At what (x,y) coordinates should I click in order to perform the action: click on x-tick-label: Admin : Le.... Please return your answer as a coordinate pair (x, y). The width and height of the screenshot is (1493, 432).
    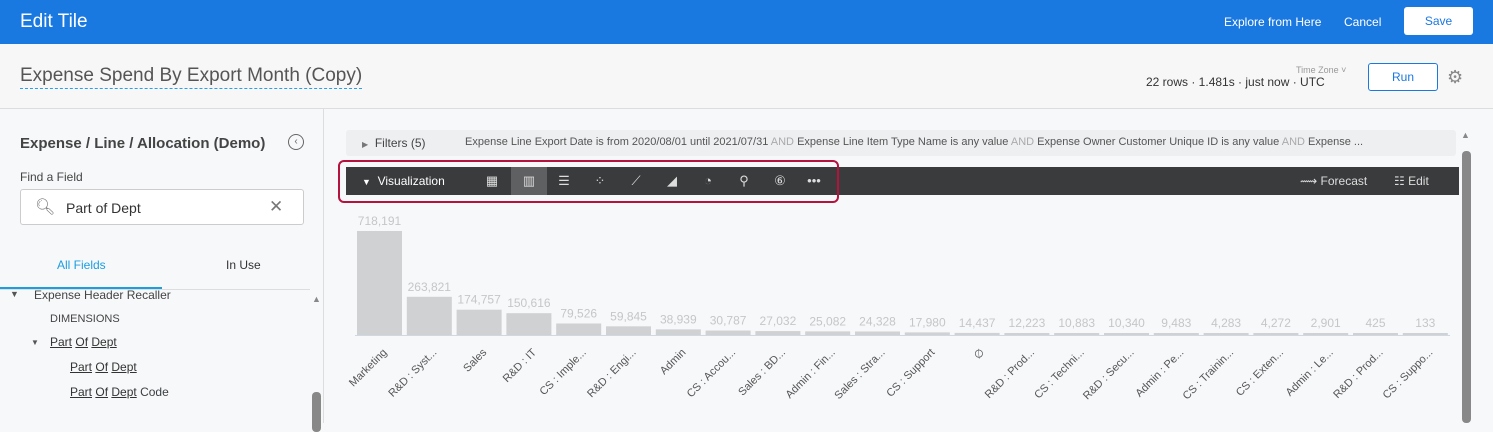
    Looking at the image, I should click on (1310, 373).